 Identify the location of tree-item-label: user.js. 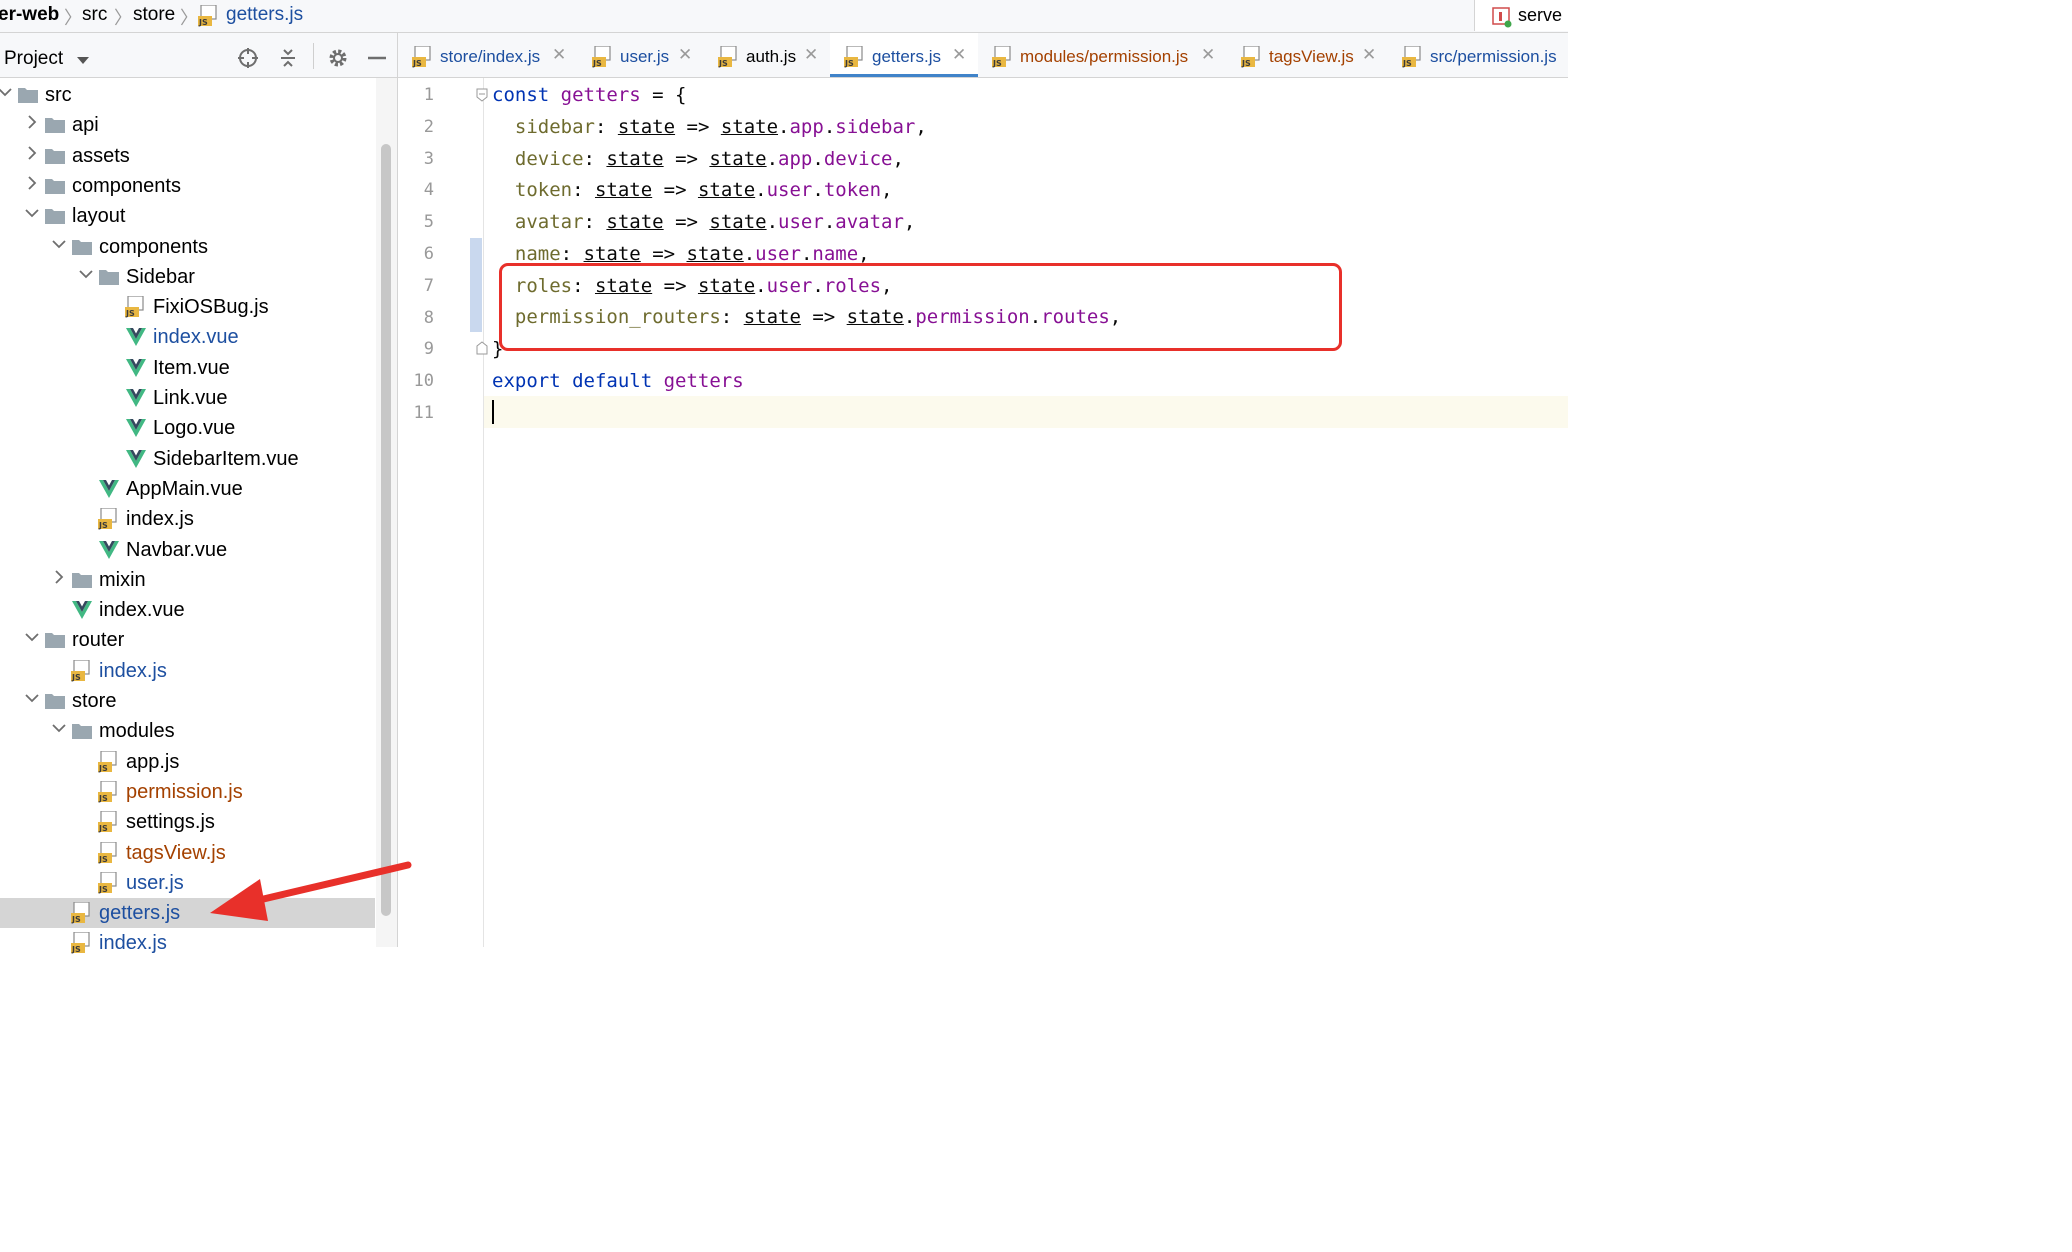
(155, 882).